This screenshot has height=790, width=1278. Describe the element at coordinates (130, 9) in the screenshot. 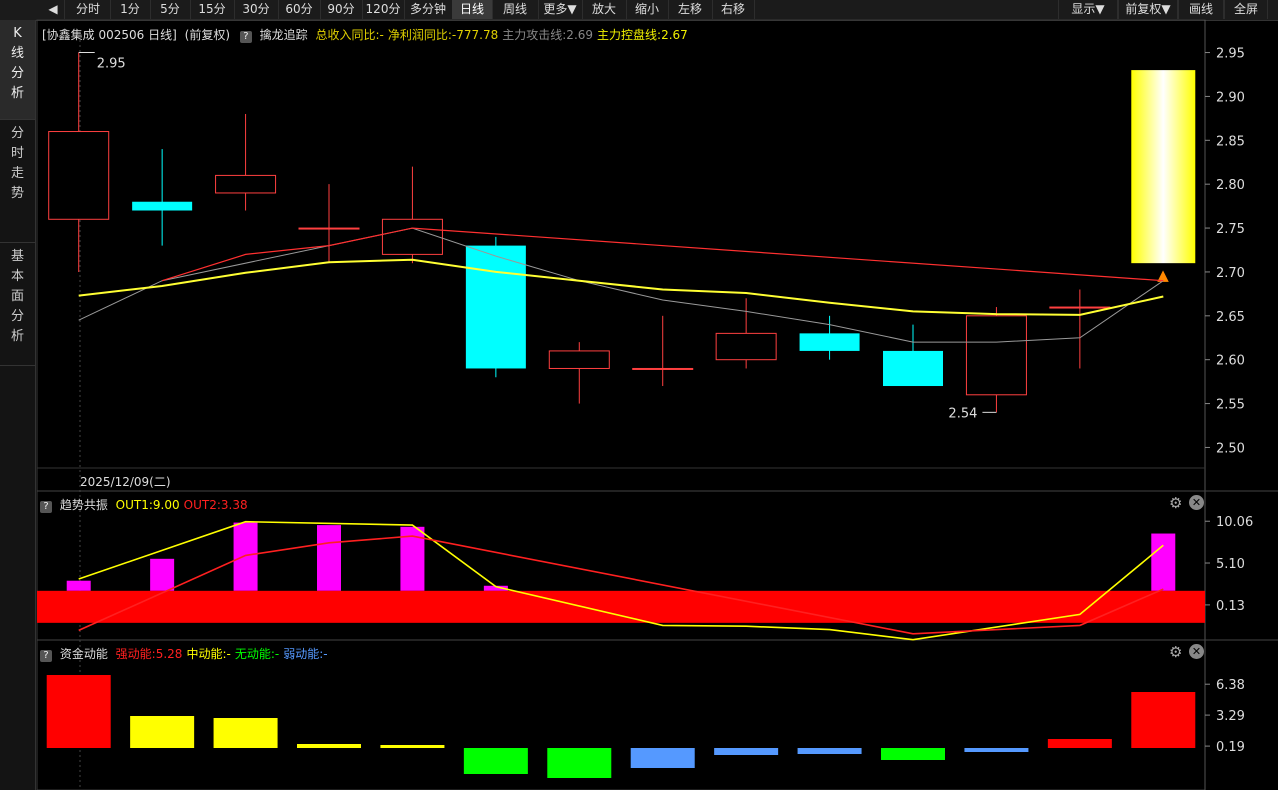

I see `toolbar-item-1: 1分` at that location.